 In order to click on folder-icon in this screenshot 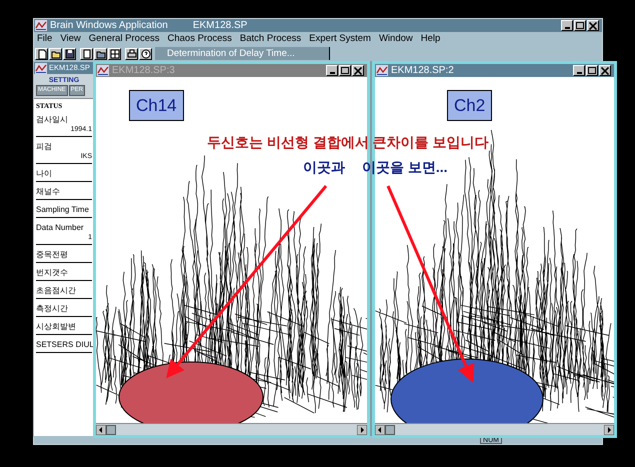, I will do `click(101, 53)`.